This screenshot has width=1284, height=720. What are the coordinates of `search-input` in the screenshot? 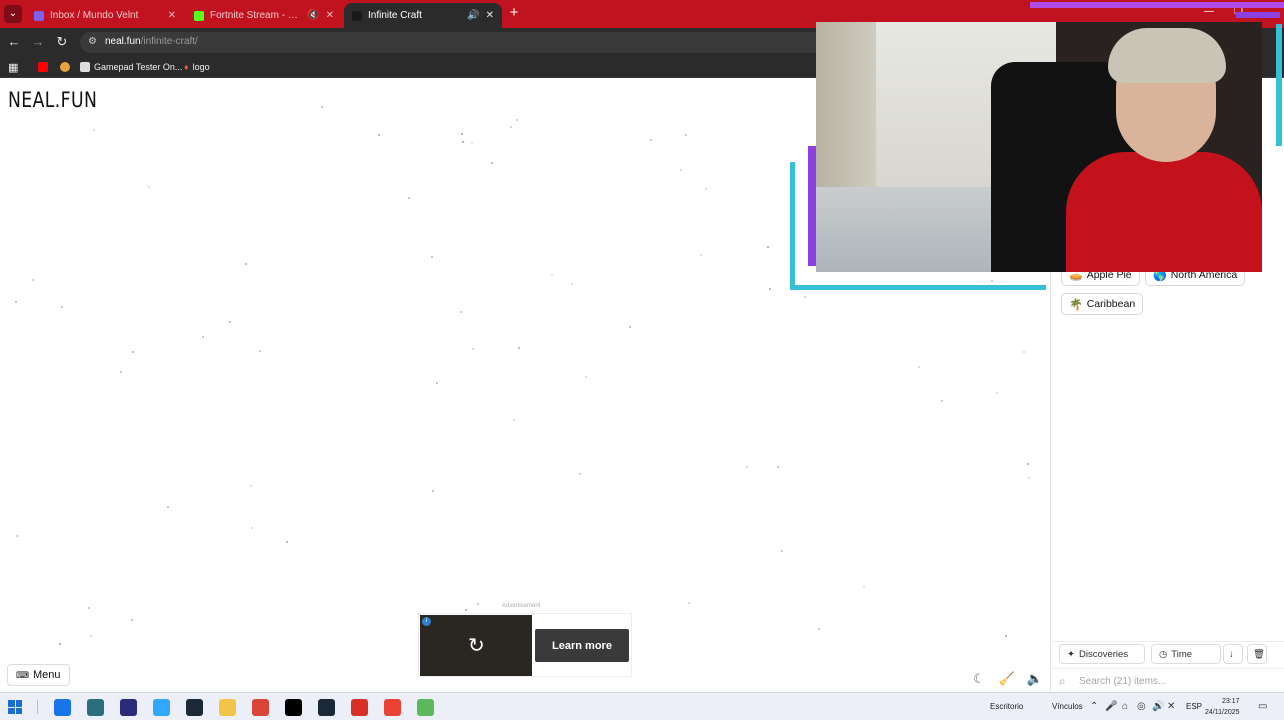 It's located at (1174, 681).